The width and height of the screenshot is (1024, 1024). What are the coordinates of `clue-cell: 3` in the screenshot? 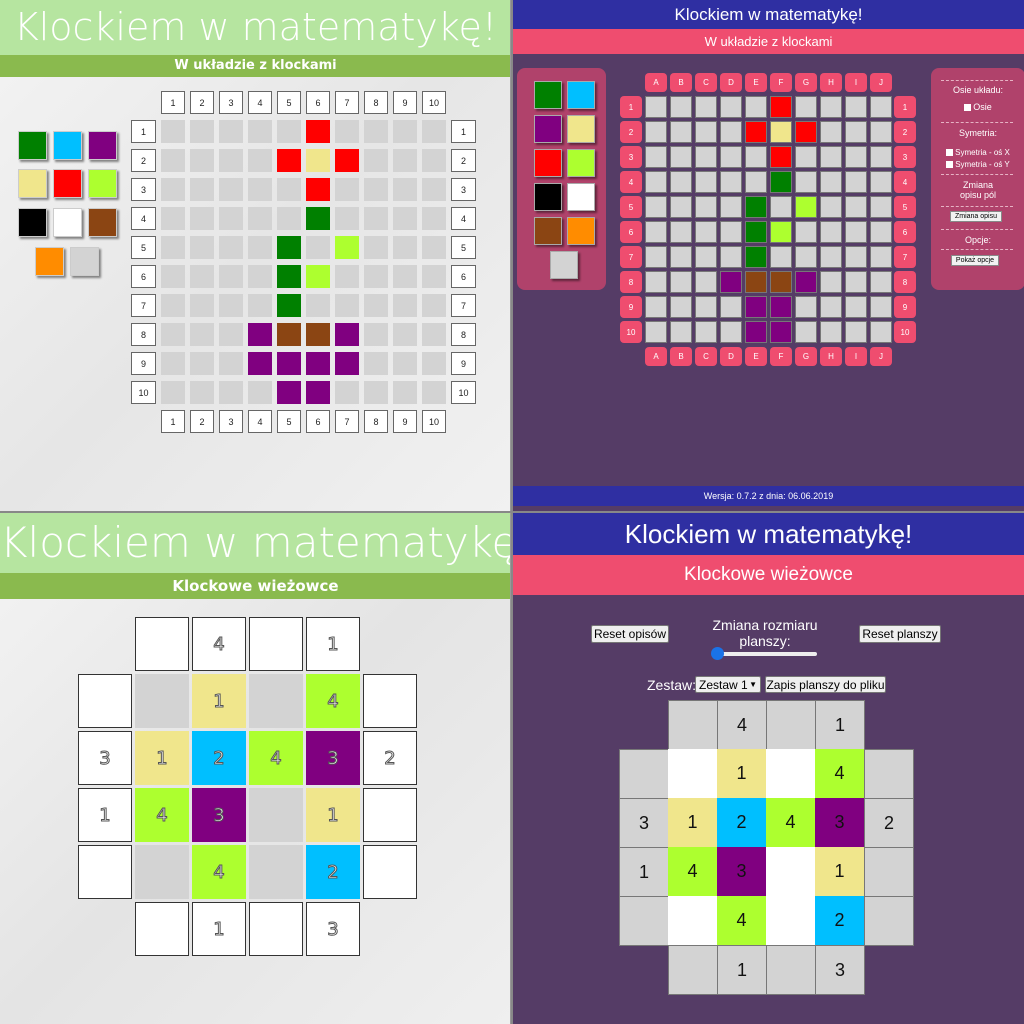 It's located at (333, 929).